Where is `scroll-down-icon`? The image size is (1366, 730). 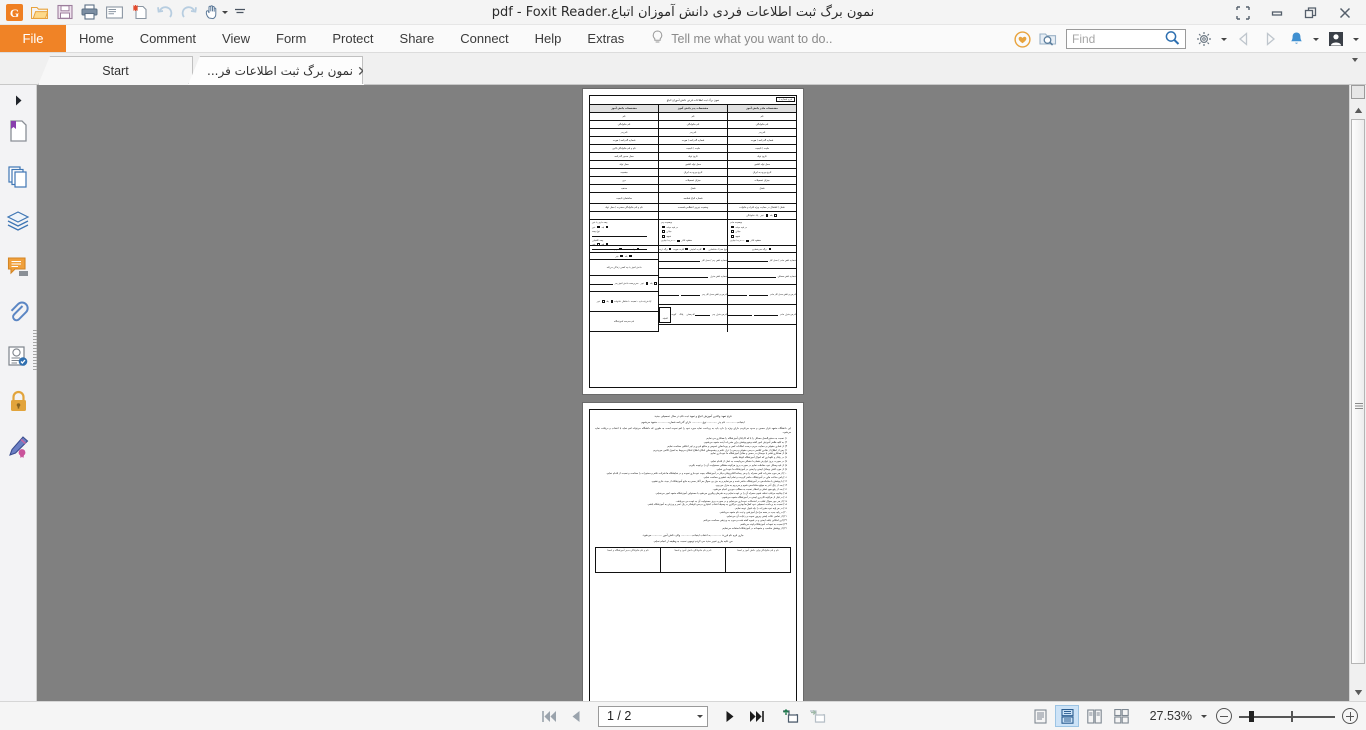
scroll-down-icon is located at coordinates (1358, 692).